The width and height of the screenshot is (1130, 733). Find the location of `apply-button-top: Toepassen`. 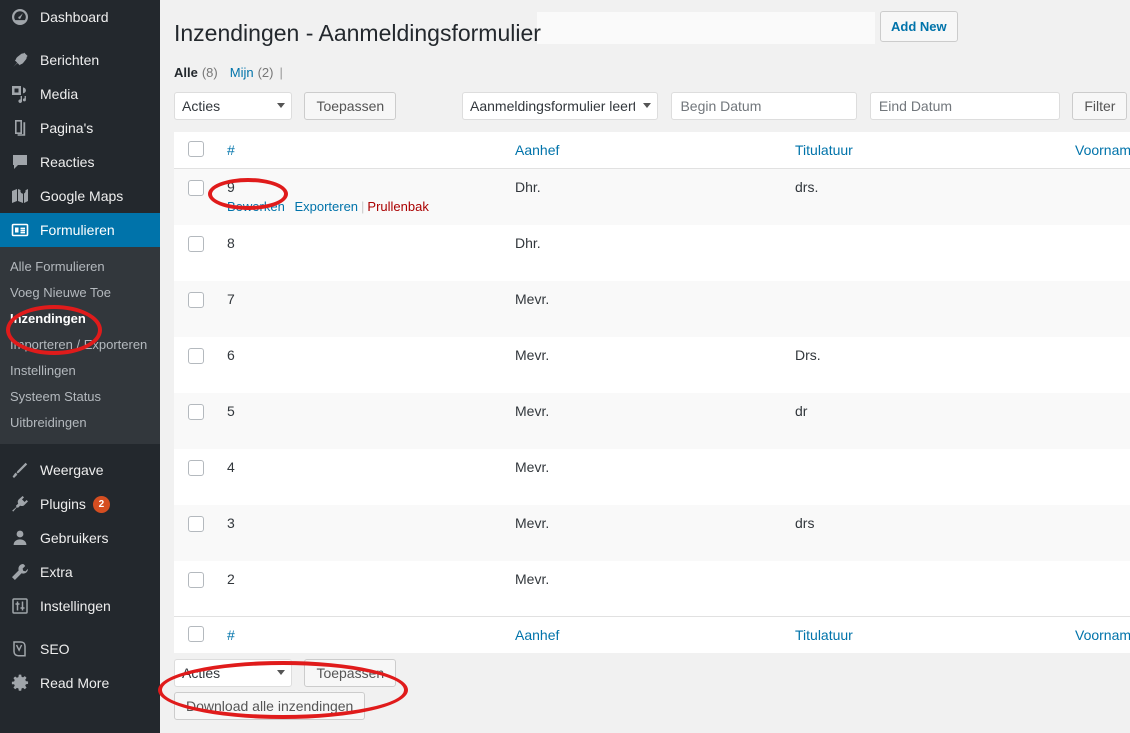

apply-button-top: Toepassen is located at coordinates (350, 106).